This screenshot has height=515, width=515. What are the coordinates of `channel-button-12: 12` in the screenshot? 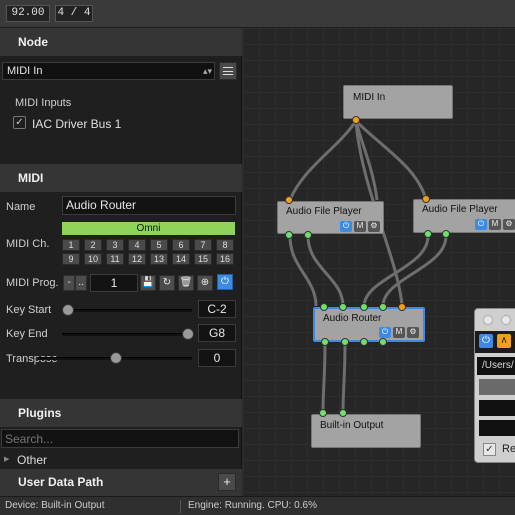 It's located at (137, 259).